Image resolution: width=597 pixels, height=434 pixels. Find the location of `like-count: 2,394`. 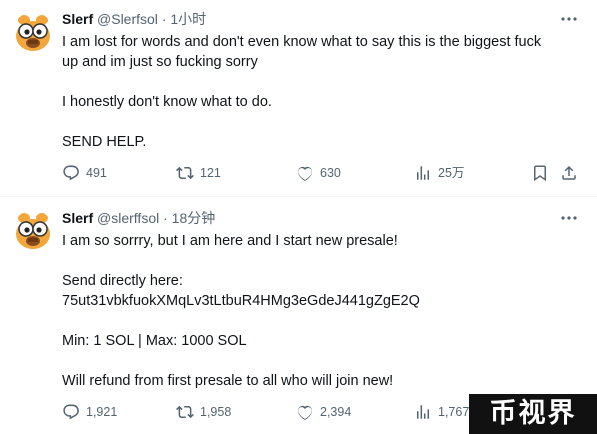

like-count: 2,394 is located at coordinates (336, 412).